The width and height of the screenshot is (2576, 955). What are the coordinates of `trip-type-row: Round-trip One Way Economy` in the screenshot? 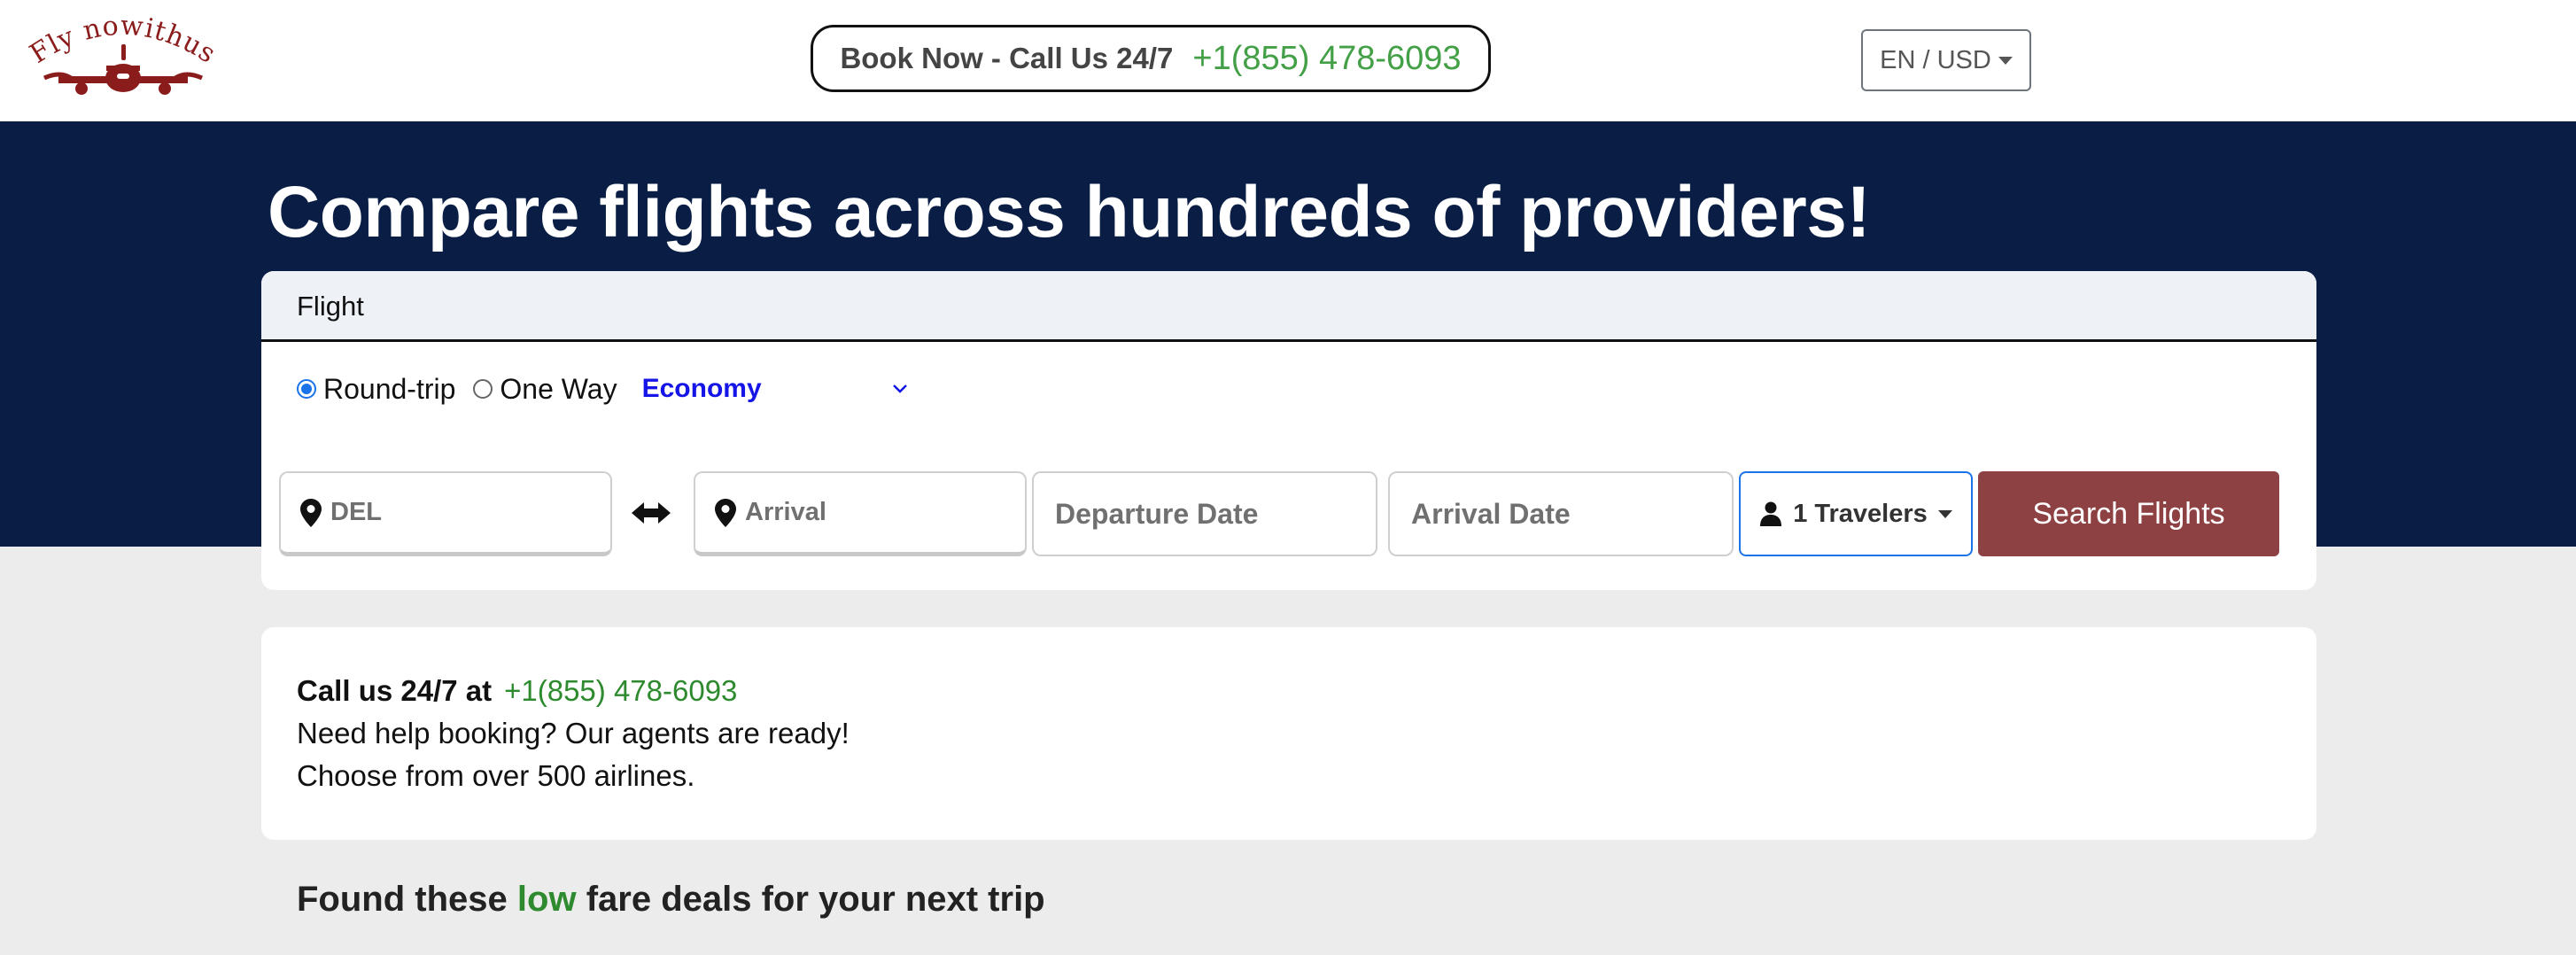 It's located at (602, 389).